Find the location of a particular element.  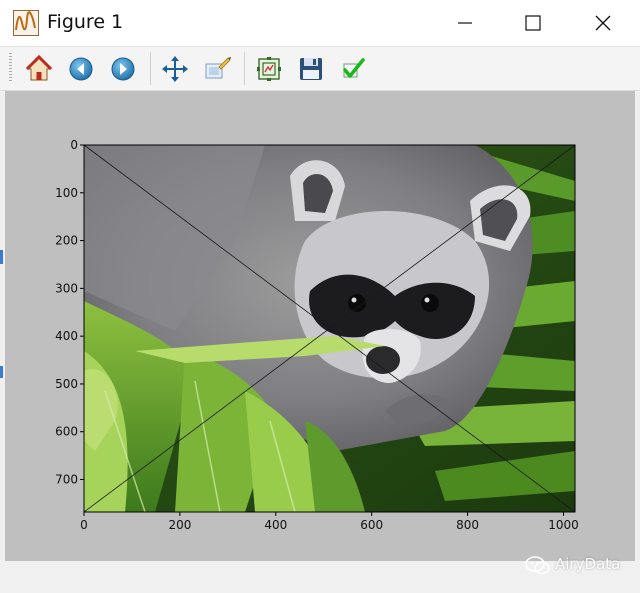

window-resize-edge is located at coordinates (2, 310).